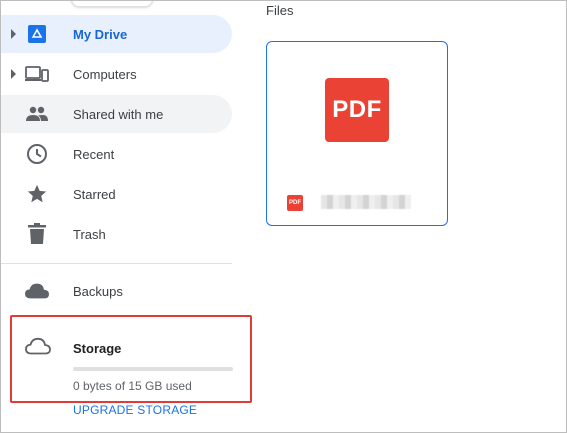 The width and height of the screenshot is (567, 433). What do you see at coordinates (132, 386) in the screenshot?
I see `storage-used-text: 0 bytes of 15 GB used` at bounding box center [132, 386].